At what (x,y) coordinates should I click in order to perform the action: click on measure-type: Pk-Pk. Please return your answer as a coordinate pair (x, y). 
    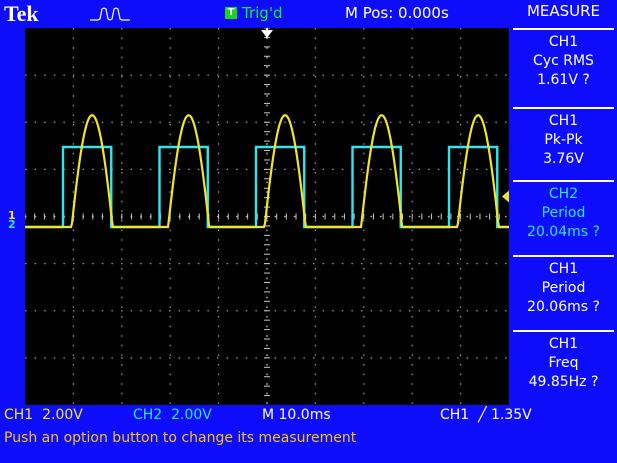
    Looking at the image, I should click on (563, 140).